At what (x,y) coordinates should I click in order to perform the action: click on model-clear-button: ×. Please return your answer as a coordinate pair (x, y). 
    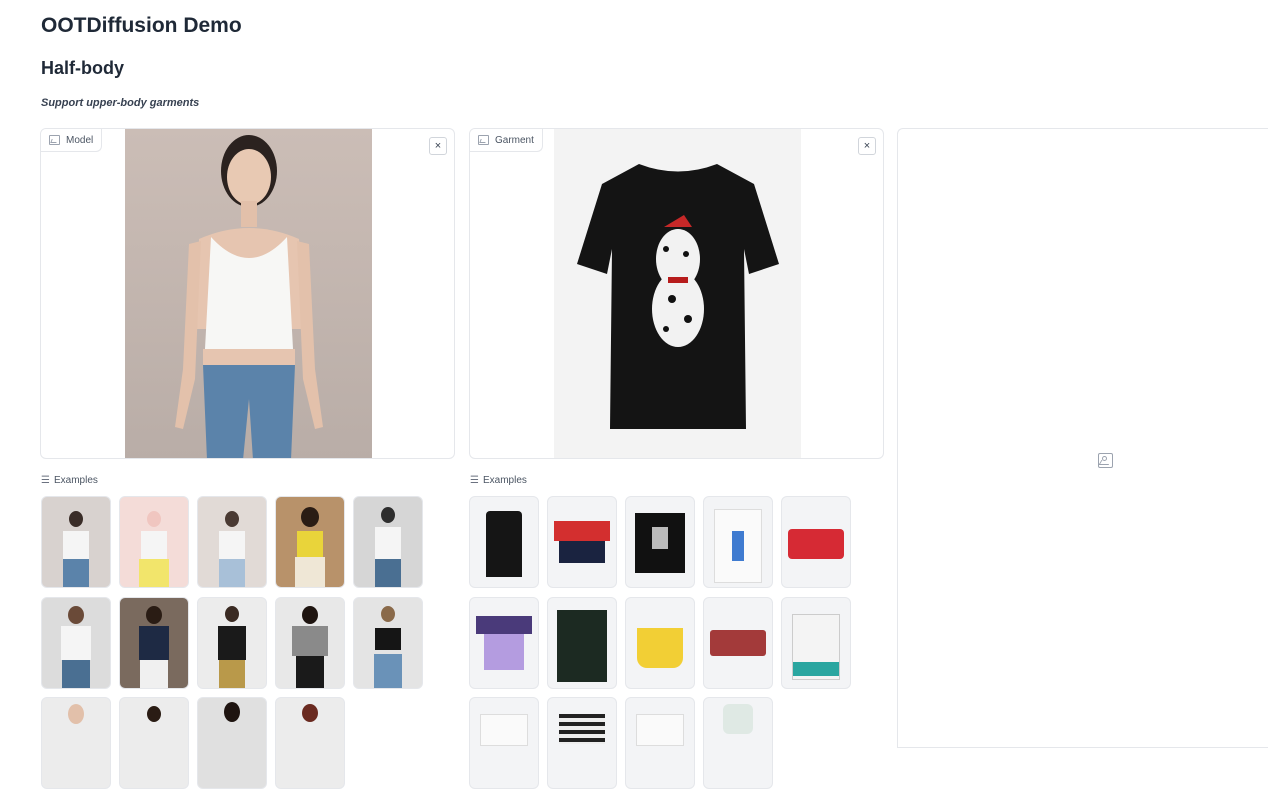
    Looking at the image, I should click on (438, 146).